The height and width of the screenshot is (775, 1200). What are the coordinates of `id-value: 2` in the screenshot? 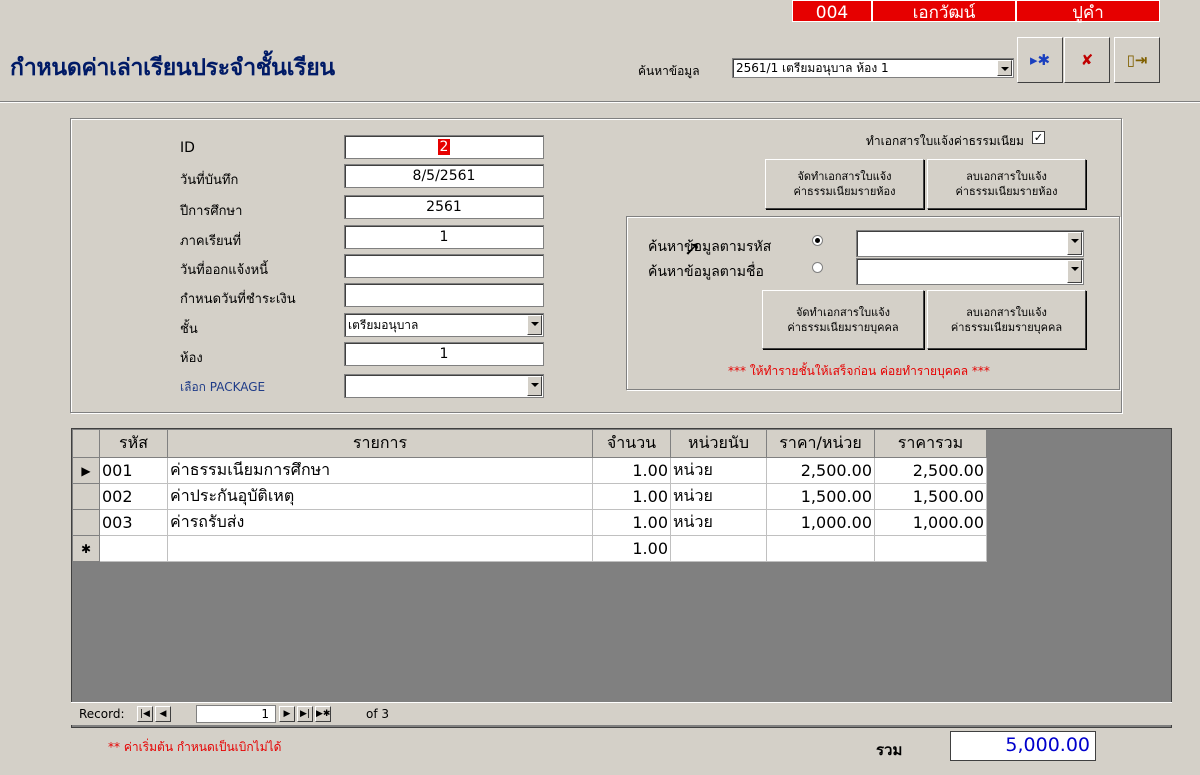 It's located at (444, 147).